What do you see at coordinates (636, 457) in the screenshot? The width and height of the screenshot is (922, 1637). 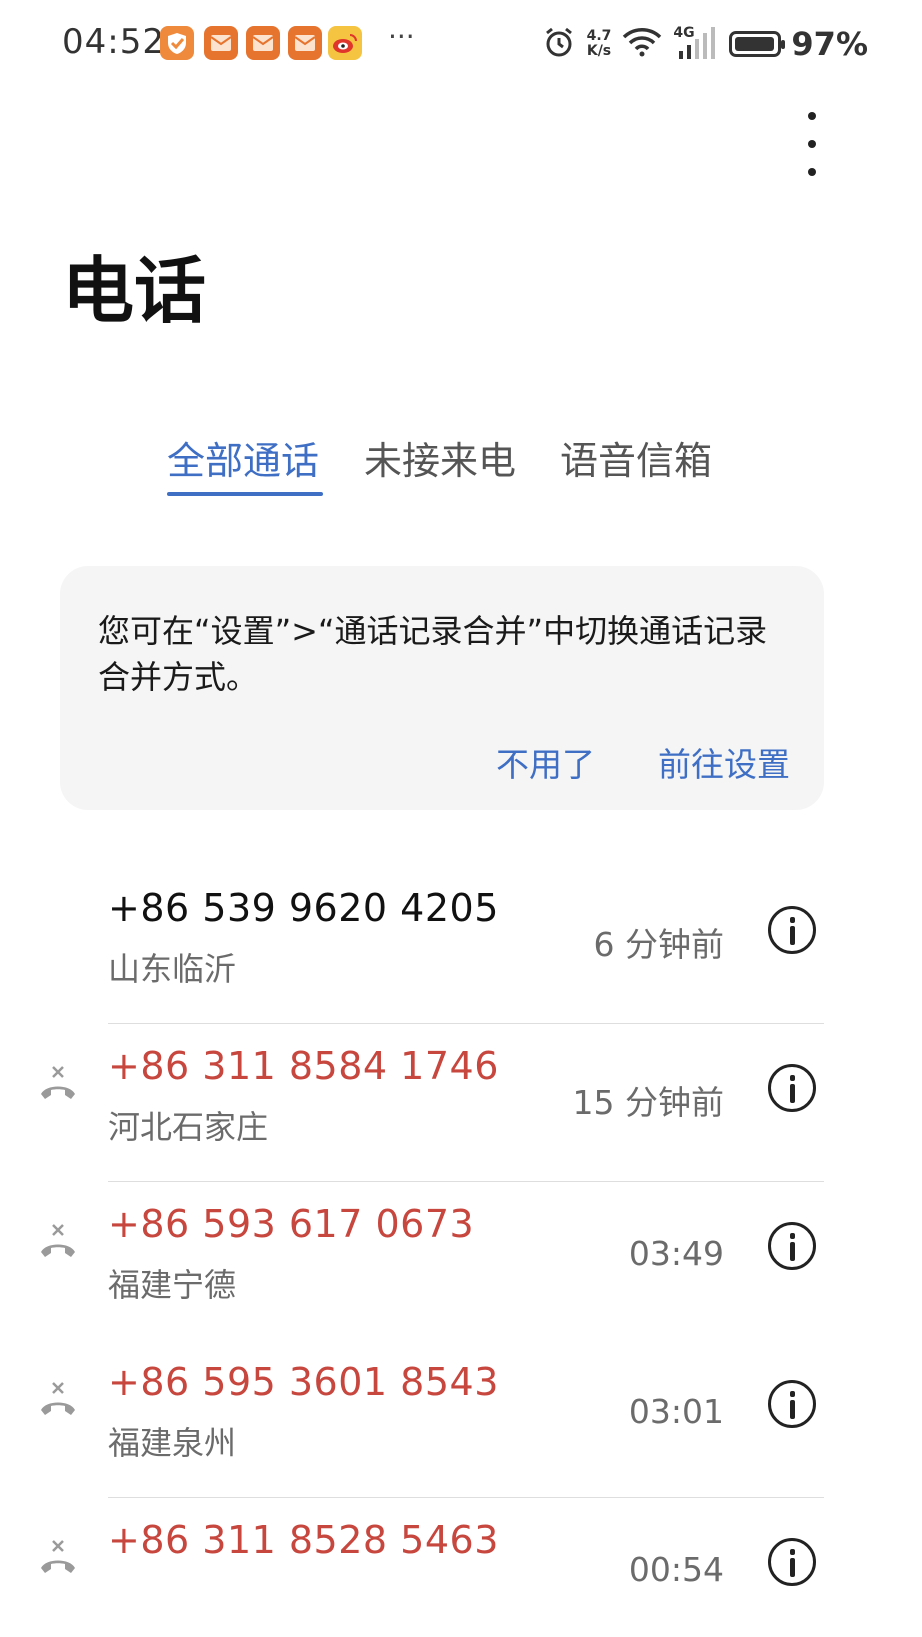 I see `tab-voicemail: 语音信箱` at bounding box center [636, 457].